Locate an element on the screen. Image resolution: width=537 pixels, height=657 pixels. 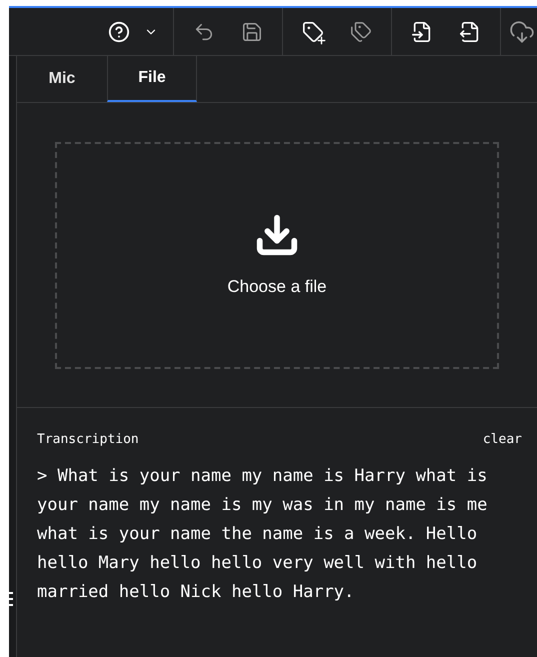
resize-handle-icon is located at coordinates (11, 599).